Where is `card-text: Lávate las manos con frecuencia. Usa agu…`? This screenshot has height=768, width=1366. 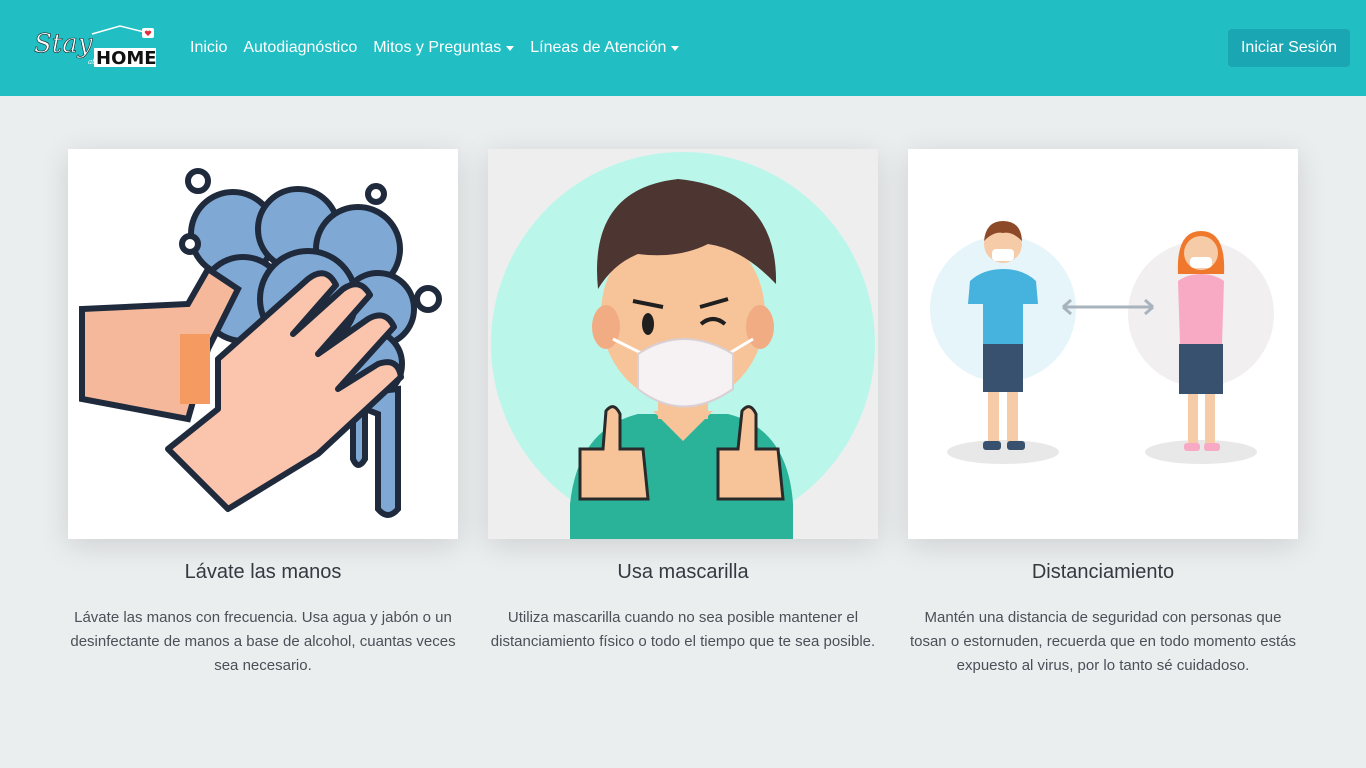
card-text: Lávate las manos con frecuencia. Usa agu… is located at coordinates (263, 641).